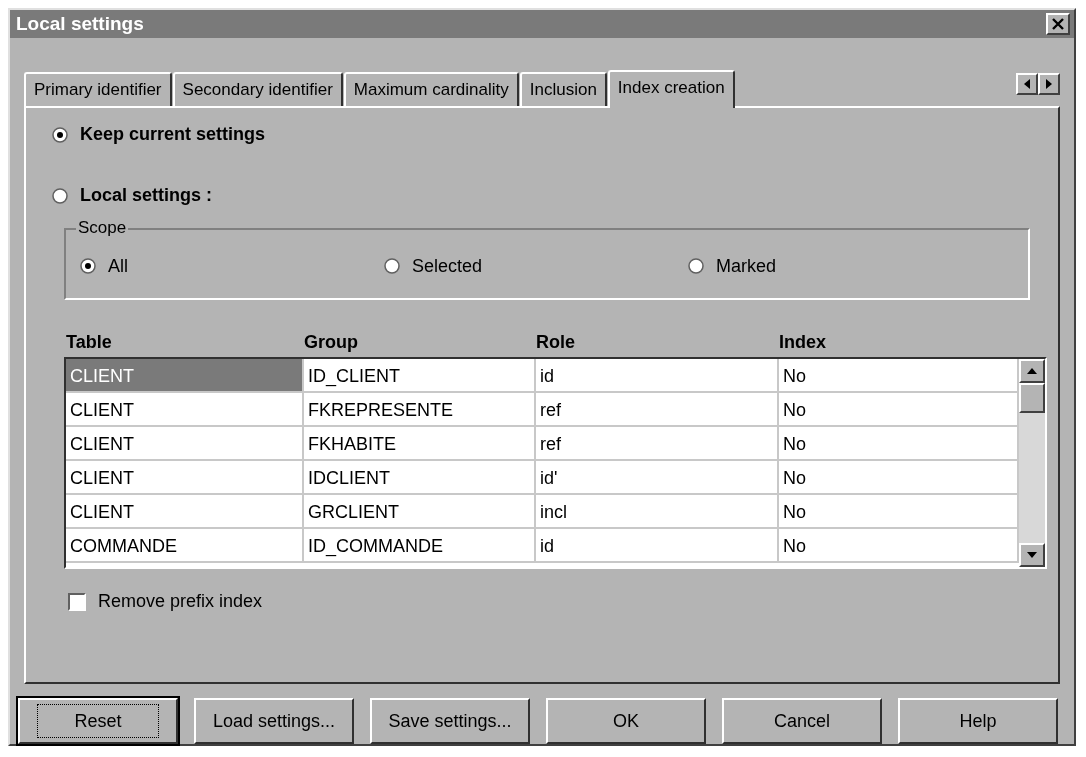 This screenshot has height=757, width=1086. Describe the element at coordinates (420, 410) in the screenshot. I see `table-cell: FKREPRESENTE` at that location.